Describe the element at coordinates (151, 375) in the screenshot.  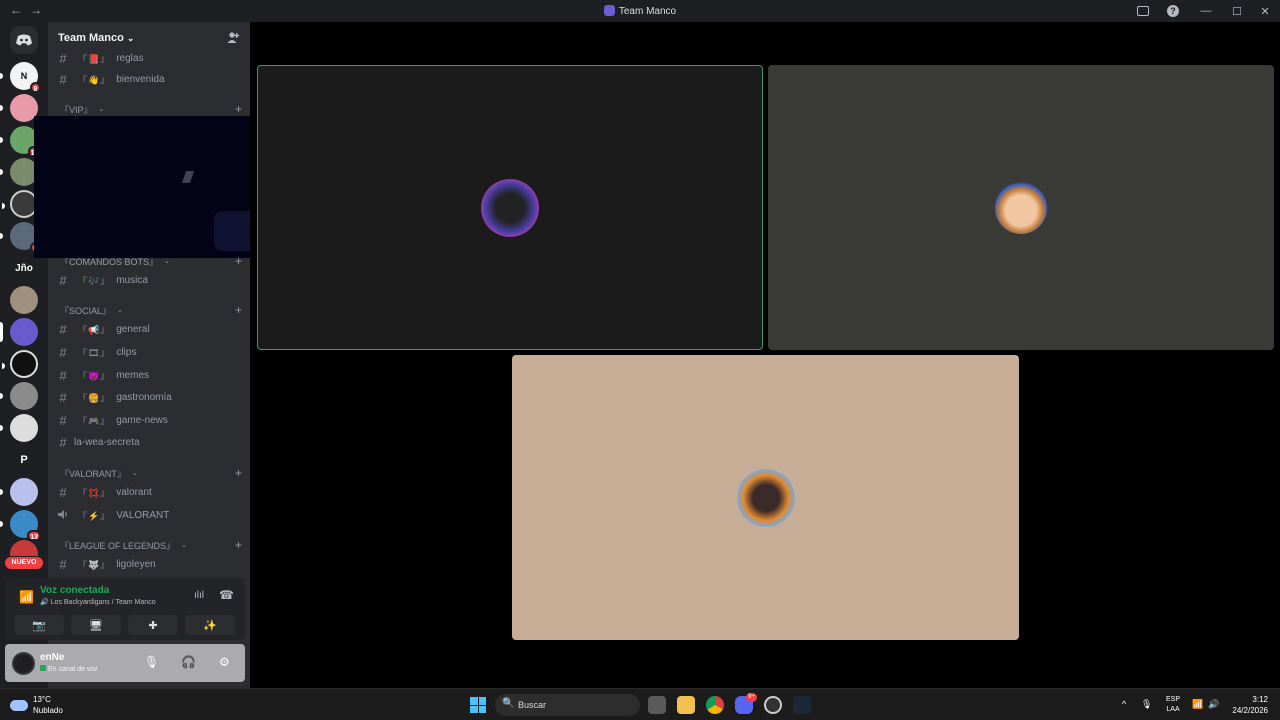
I see `channel-memes: # 『😈』 memes` at that location.